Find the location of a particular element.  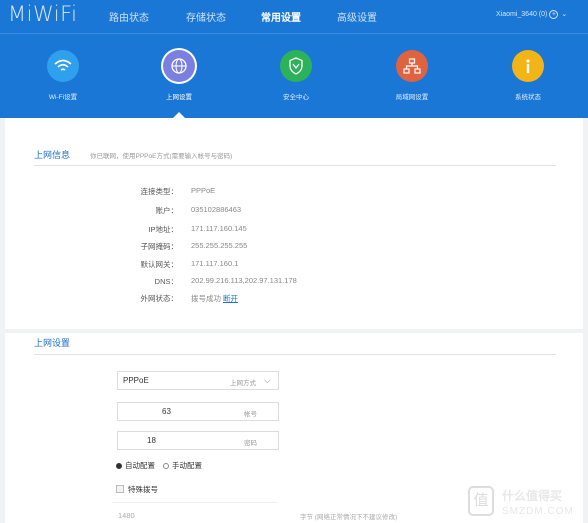

lan-settings-button: 局域网设置 is located at coordinates (412, 75).